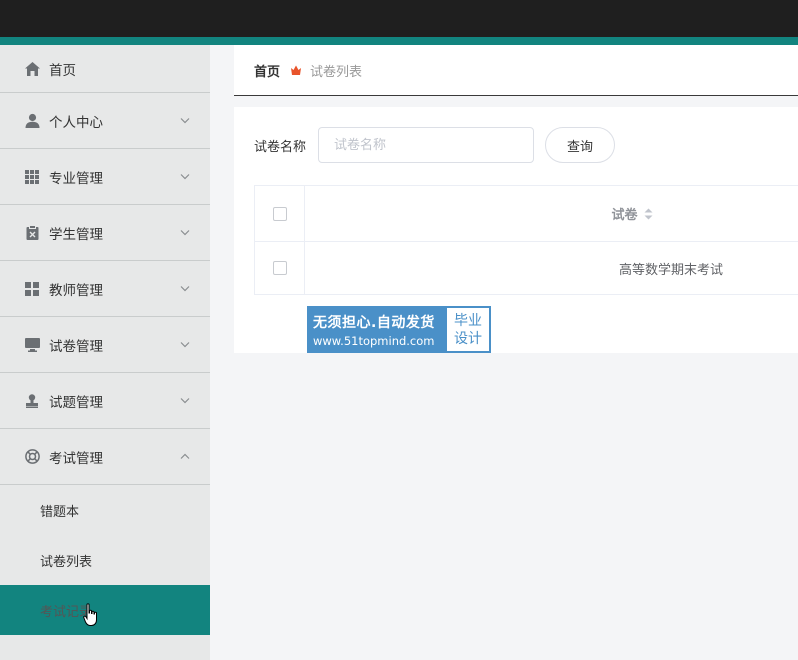 This screenshot has height=660, width=798. Describe the element at coordinates (91, 617) in the screenshot. I see `hand-cursor-icon` at that location.